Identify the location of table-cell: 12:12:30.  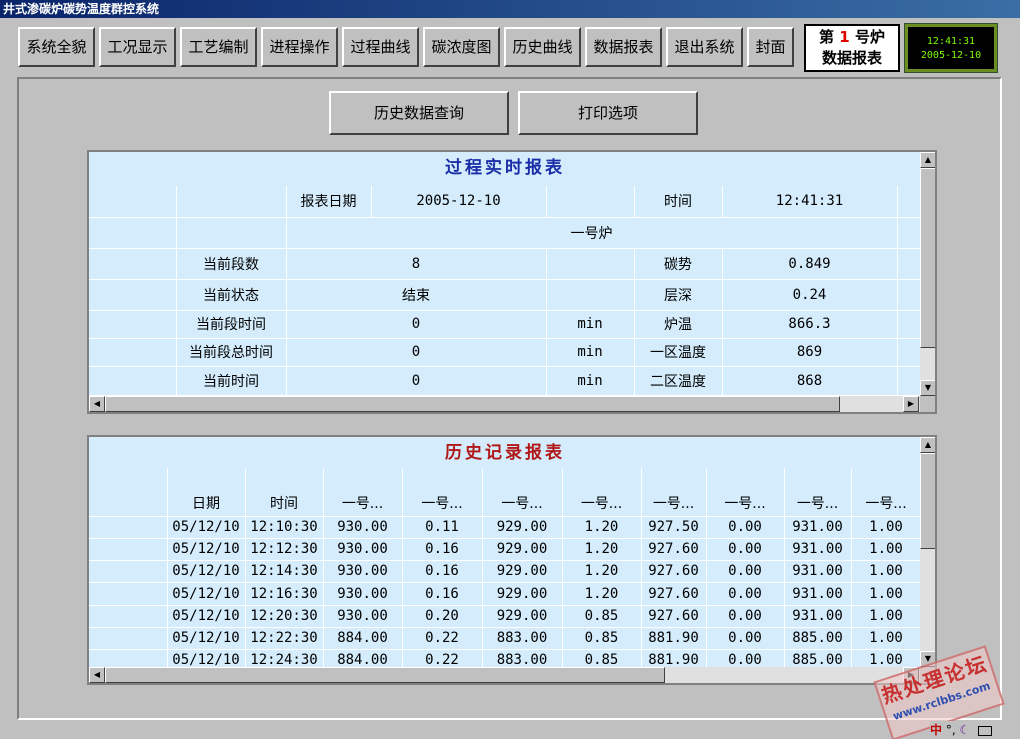
(284, 549).